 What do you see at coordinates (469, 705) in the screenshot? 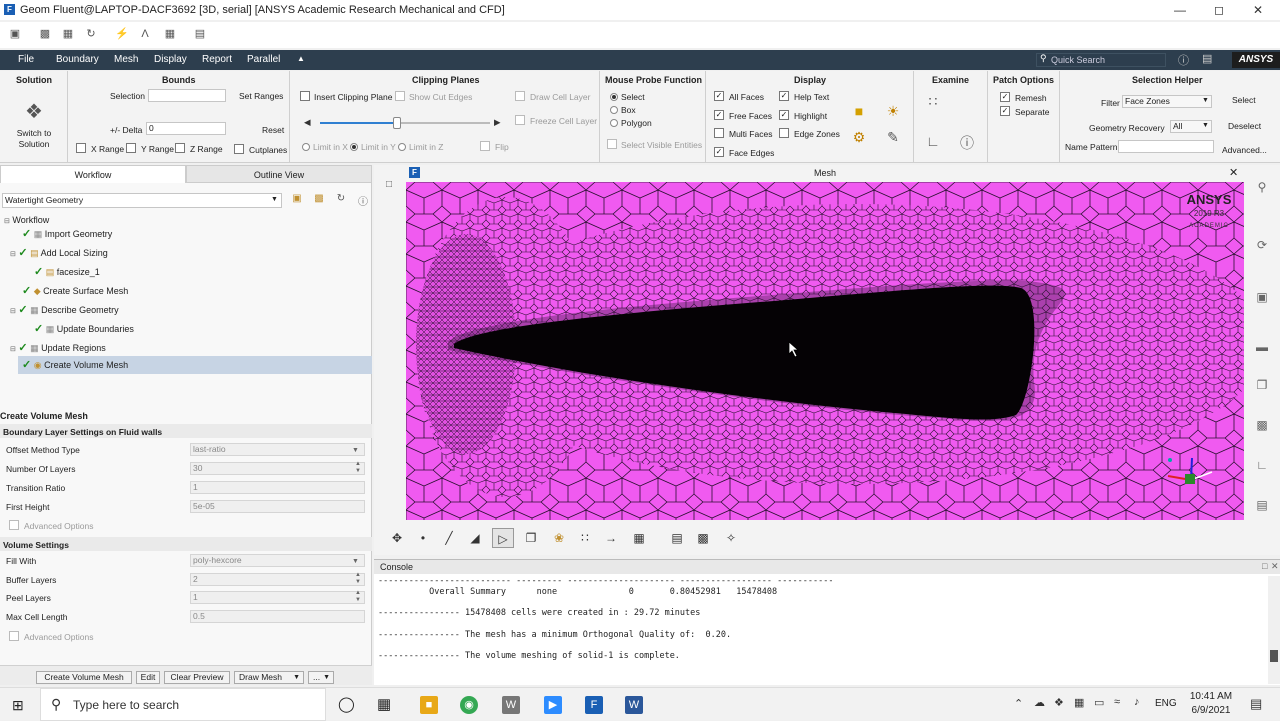
I see `chrome-icon: ◉` at bounding box center [469, 705].